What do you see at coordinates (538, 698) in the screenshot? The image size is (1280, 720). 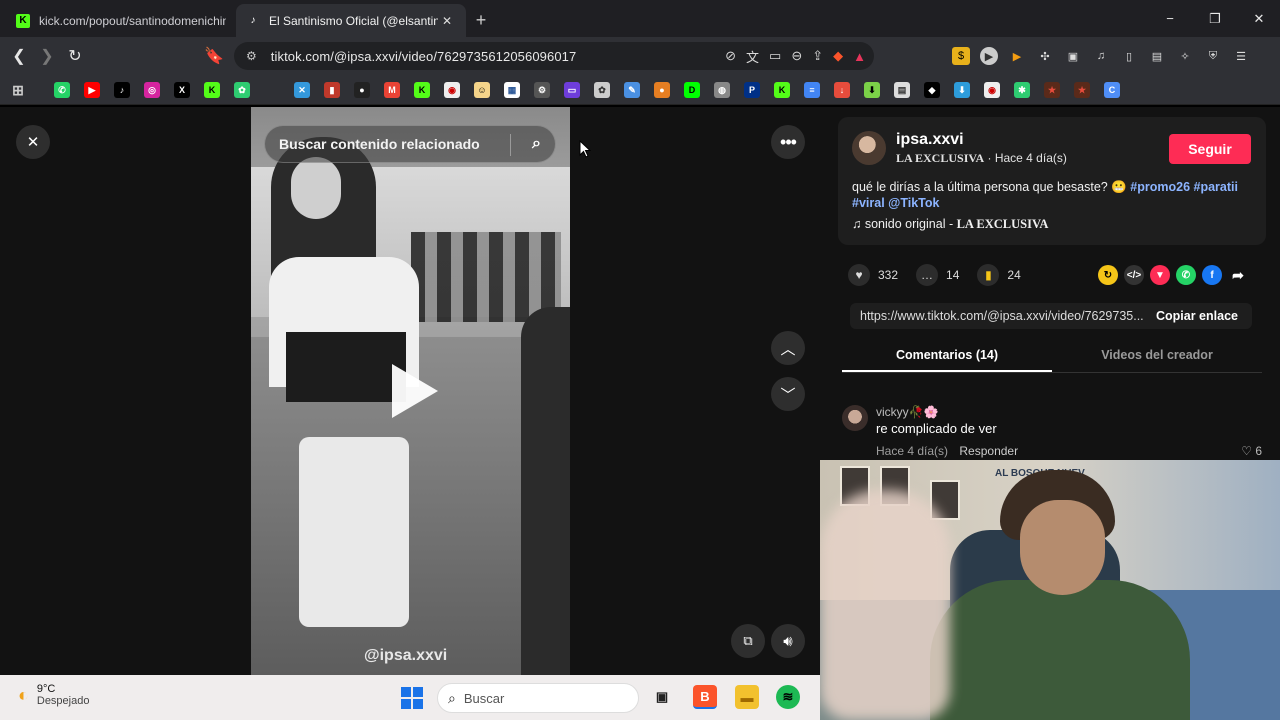 I see `taskbar-search: ⌕ Buscar` at bounding box center [538, 698].